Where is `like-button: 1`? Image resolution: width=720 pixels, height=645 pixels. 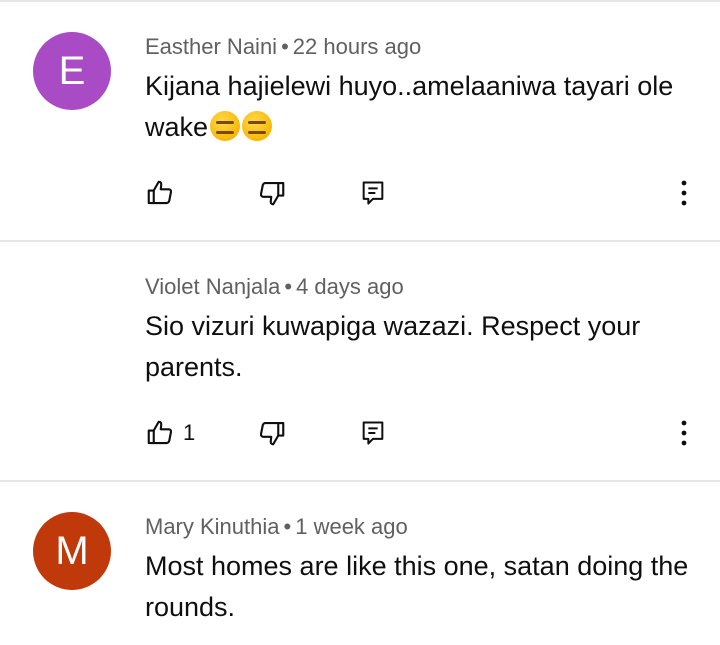
like-button: 1 is located at coordinates (170, 433).